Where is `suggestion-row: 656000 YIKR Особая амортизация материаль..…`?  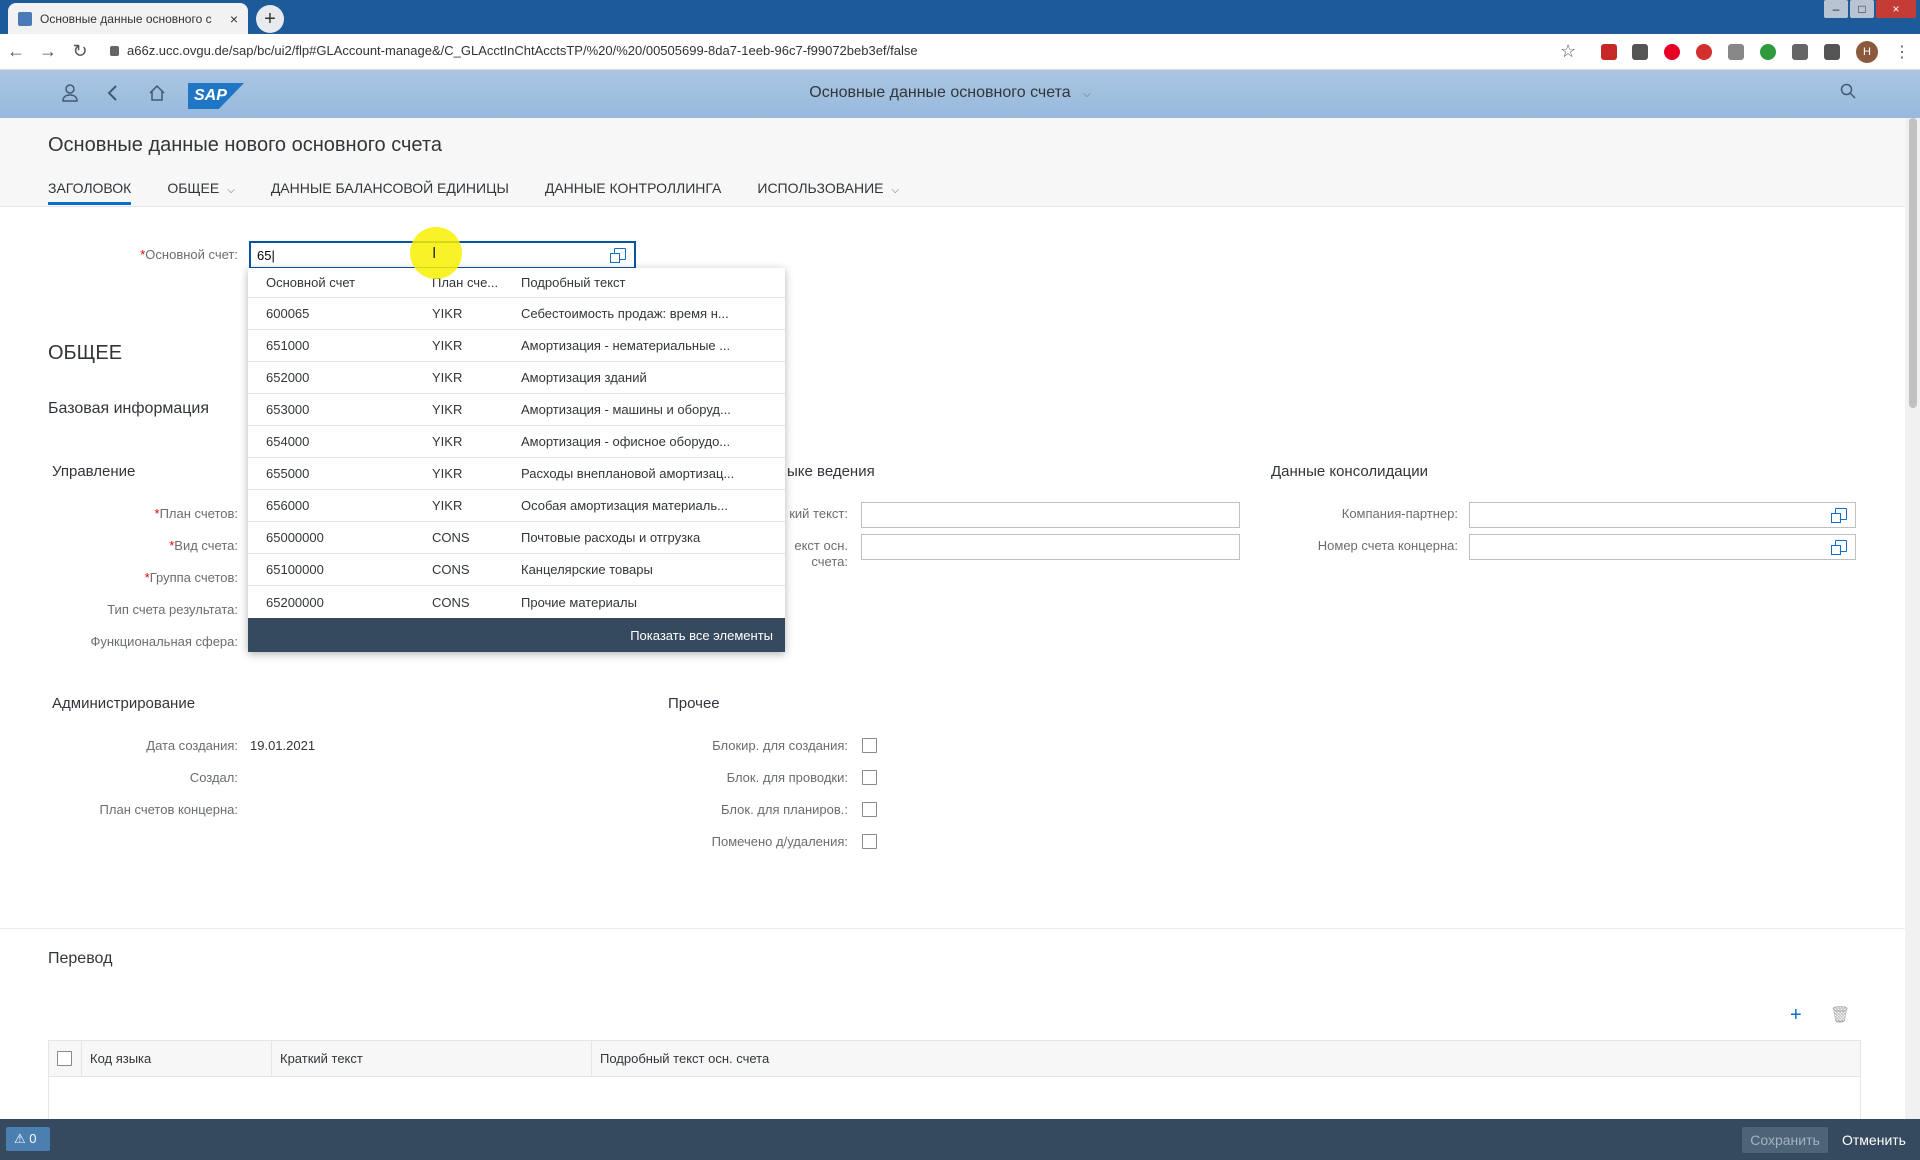
suggestion-row: 656000 YIKR Особая амортизация материаль..… is located at coordinates (516, 506).